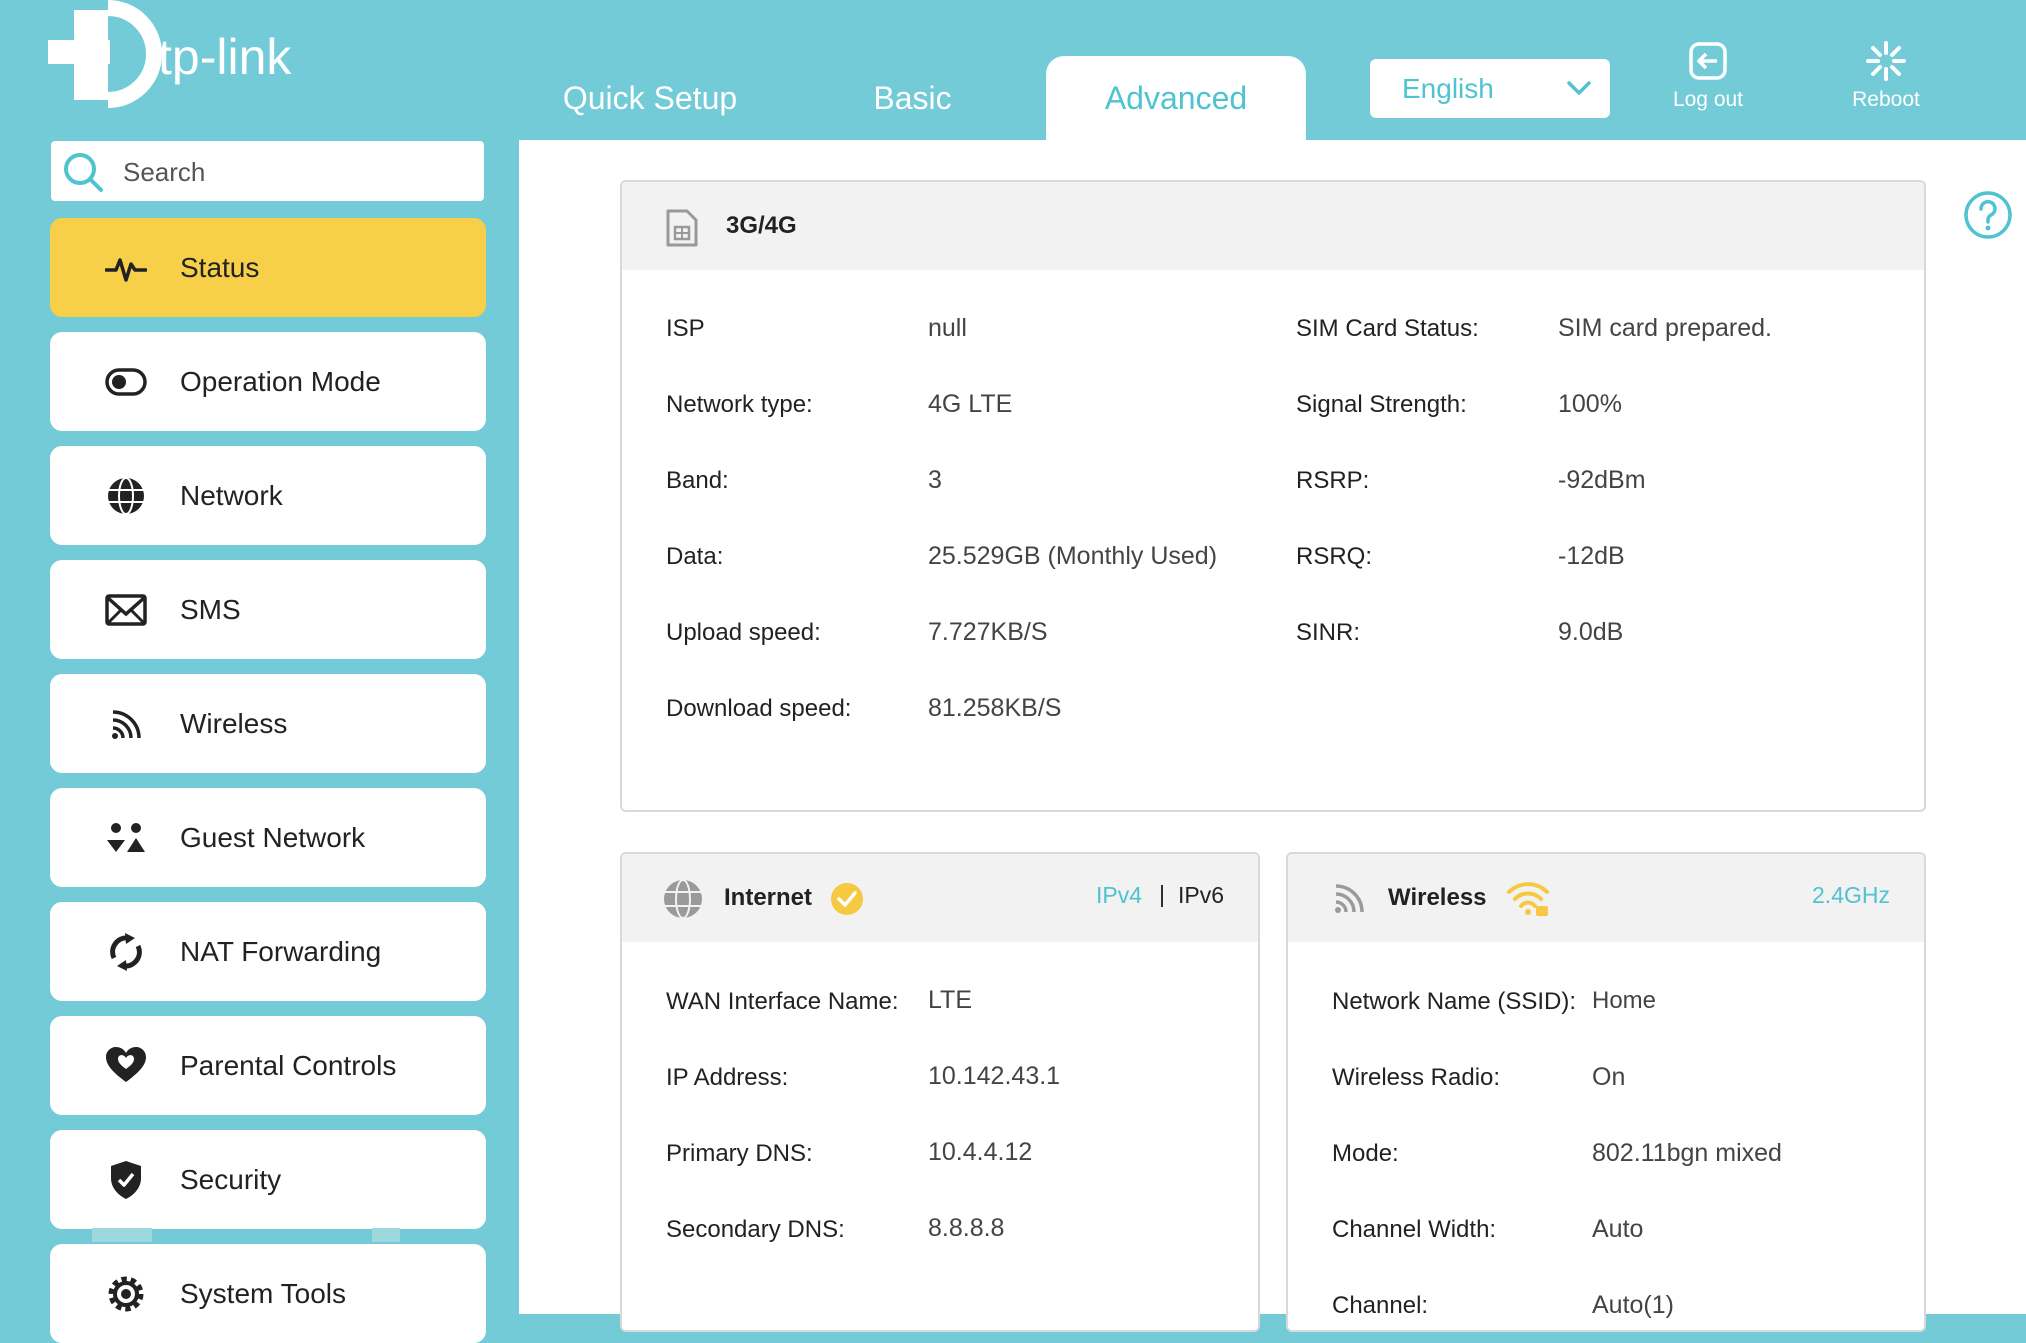  Describe the element at coordinates (970, 404) in the screenshot. I see `cellular-value: 4G LTE` at that location.